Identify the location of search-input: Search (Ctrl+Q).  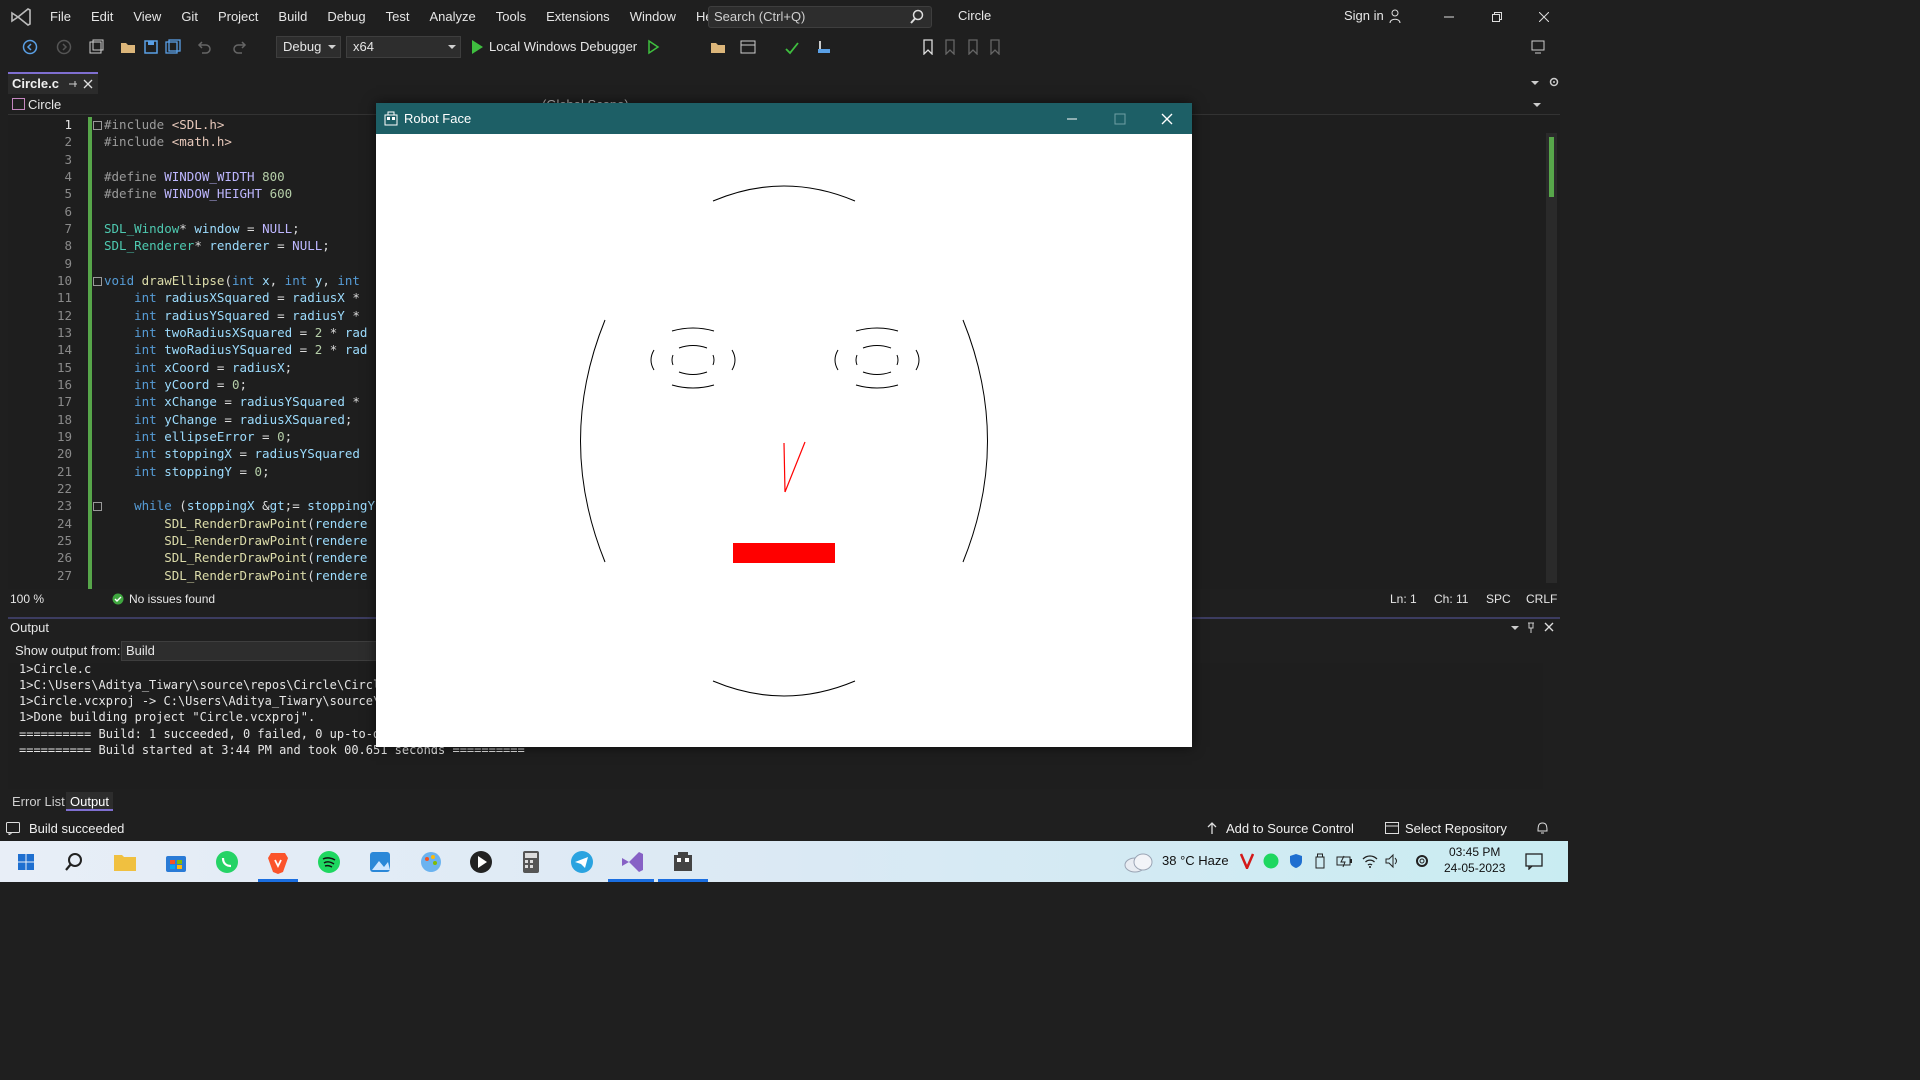
(820, 17).